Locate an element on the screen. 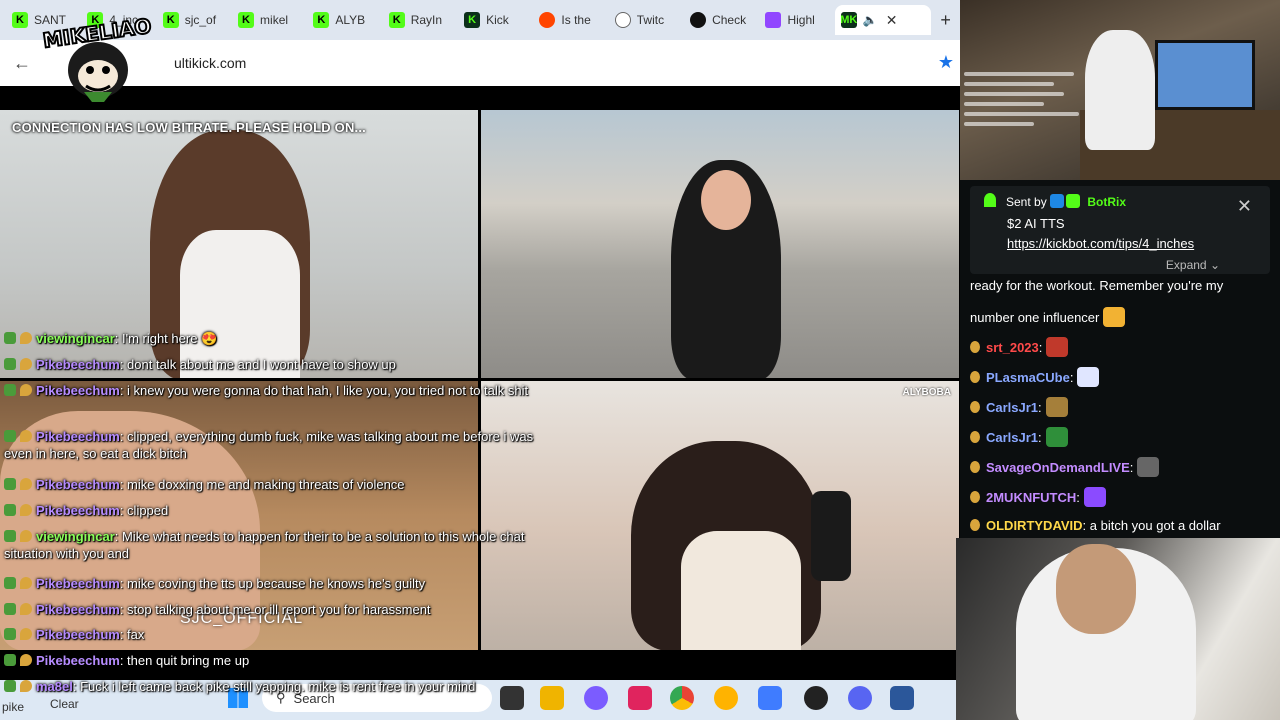 Image resolution: width=1280 pixels, height=720 pixels. tab-label: Highl is located at coordinates (801, 20).